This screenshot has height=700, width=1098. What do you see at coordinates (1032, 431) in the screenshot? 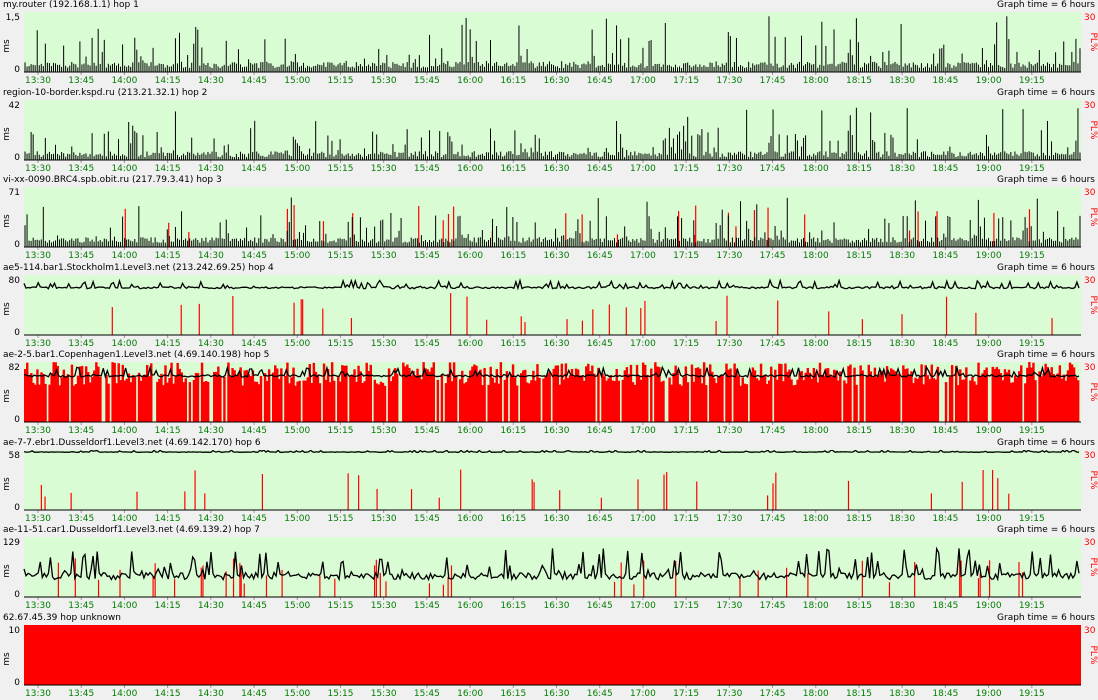
I see `x-tick-label: 19:15` at bounding box center [1032, 431].